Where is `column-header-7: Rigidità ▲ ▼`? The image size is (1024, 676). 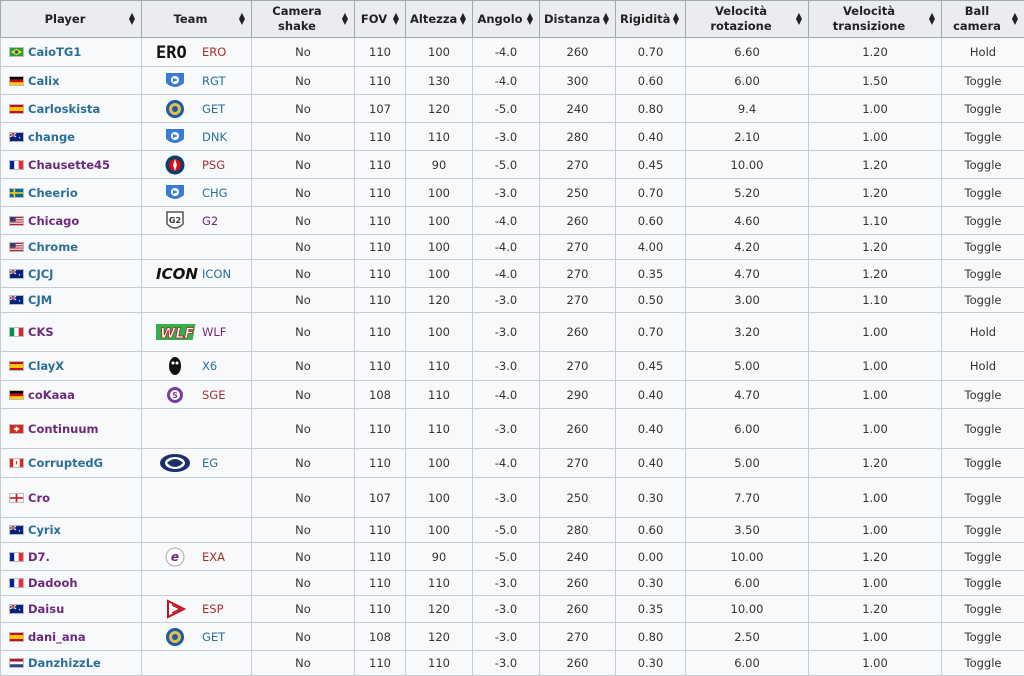 column-header-7: Rigidità ▲ ▼ is located at coordinates (650, 19).